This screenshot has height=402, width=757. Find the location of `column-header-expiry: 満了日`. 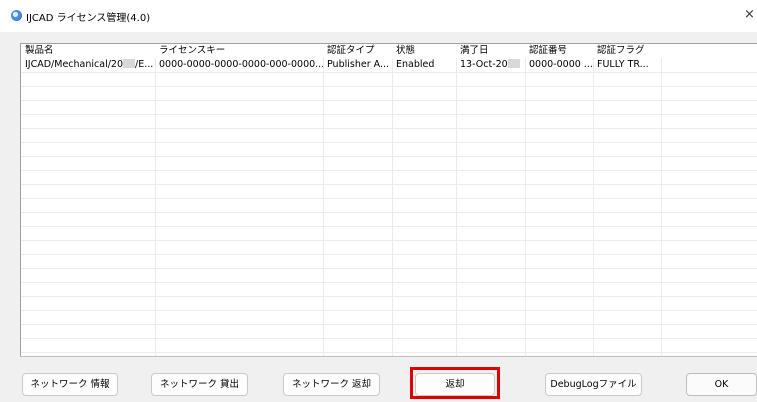

column-header-expiry: 満了日 is located at coordinates (490, 51).